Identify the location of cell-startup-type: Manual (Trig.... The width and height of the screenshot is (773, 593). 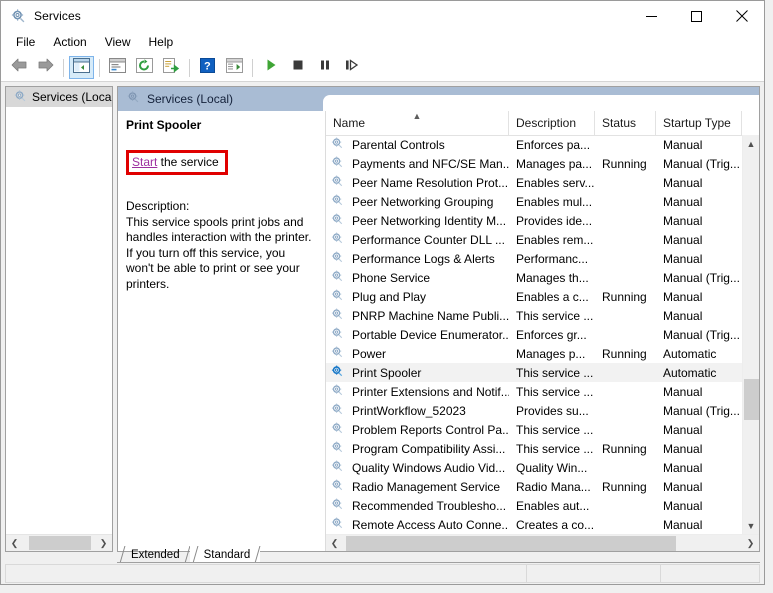
(701, 334).